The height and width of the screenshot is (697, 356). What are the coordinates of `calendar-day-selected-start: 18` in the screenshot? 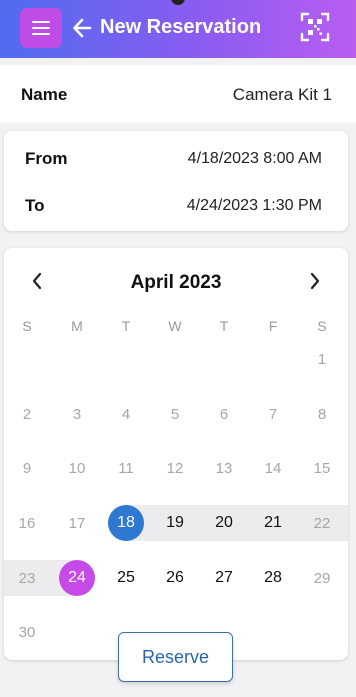 It's located at (126, 523).